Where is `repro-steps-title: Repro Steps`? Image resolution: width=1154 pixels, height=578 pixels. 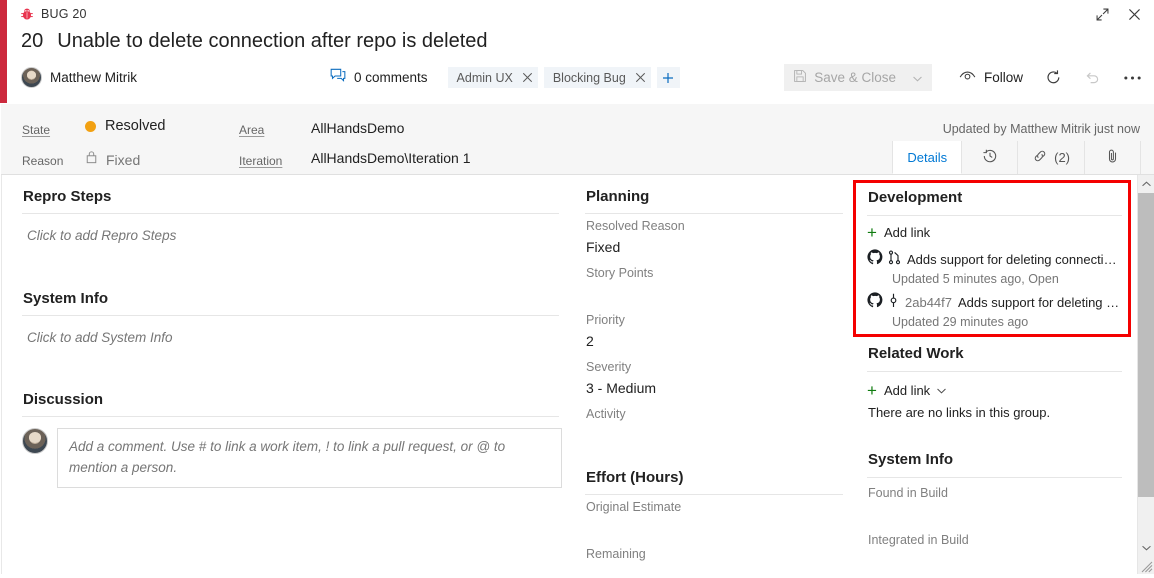
repro-steps-title: Repro Steps is located at coordinates (67, 196).